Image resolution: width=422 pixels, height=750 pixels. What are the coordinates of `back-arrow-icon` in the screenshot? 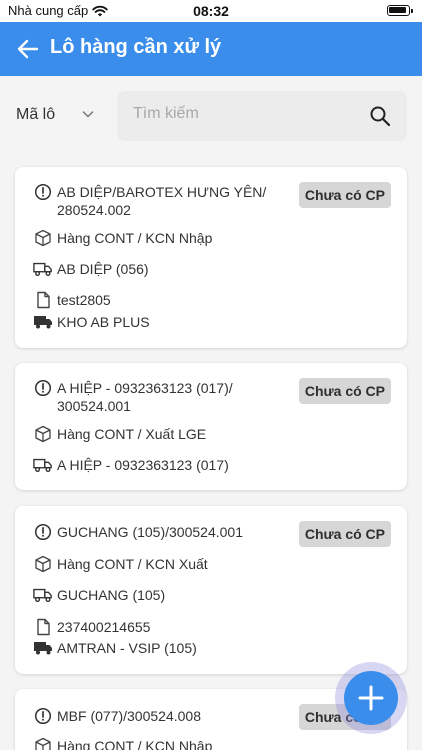 It's located at (28, 49).